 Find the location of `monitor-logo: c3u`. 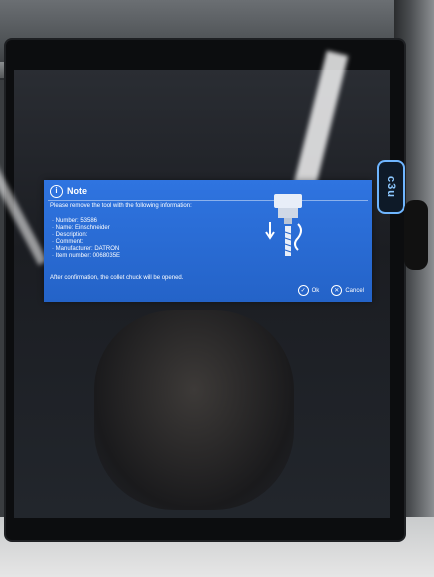

monitor-logo: c3u is located at coordinates (391, 187).